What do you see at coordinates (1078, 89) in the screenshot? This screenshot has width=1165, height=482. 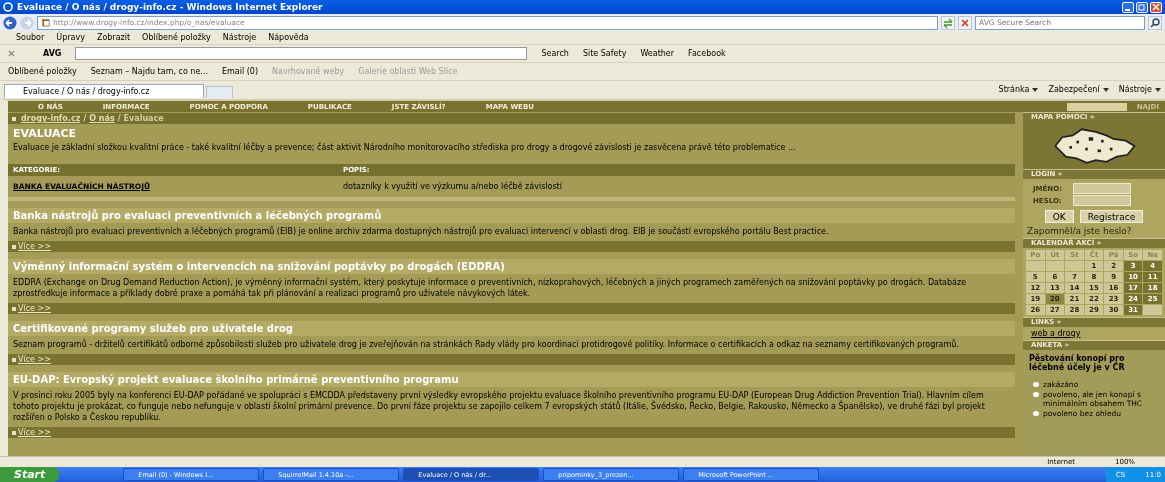 I see `command-menu: Zabezpečení` at bounding box center [1078, 89].